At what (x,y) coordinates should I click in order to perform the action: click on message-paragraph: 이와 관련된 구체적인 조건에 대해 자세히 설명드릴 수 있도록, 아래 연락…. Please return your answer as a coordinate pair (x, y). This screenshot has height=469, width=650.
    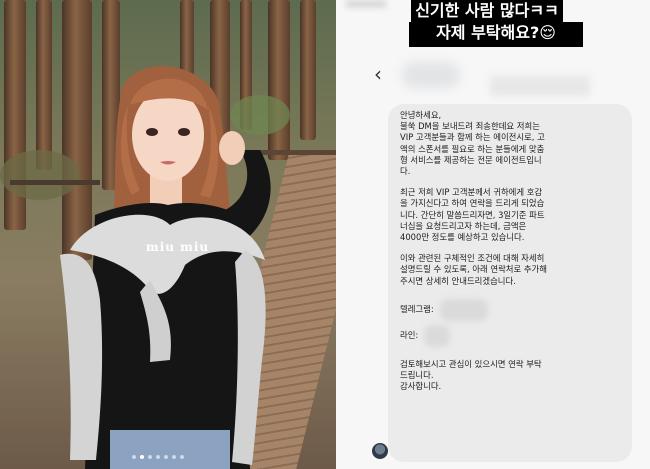
    Looking at the image, I should click on (473, 269).